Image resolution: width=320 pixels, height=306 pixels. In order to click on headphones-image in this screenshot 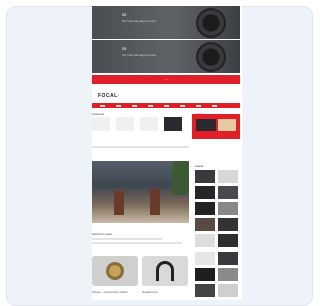, I will do `click(165, 271)`.